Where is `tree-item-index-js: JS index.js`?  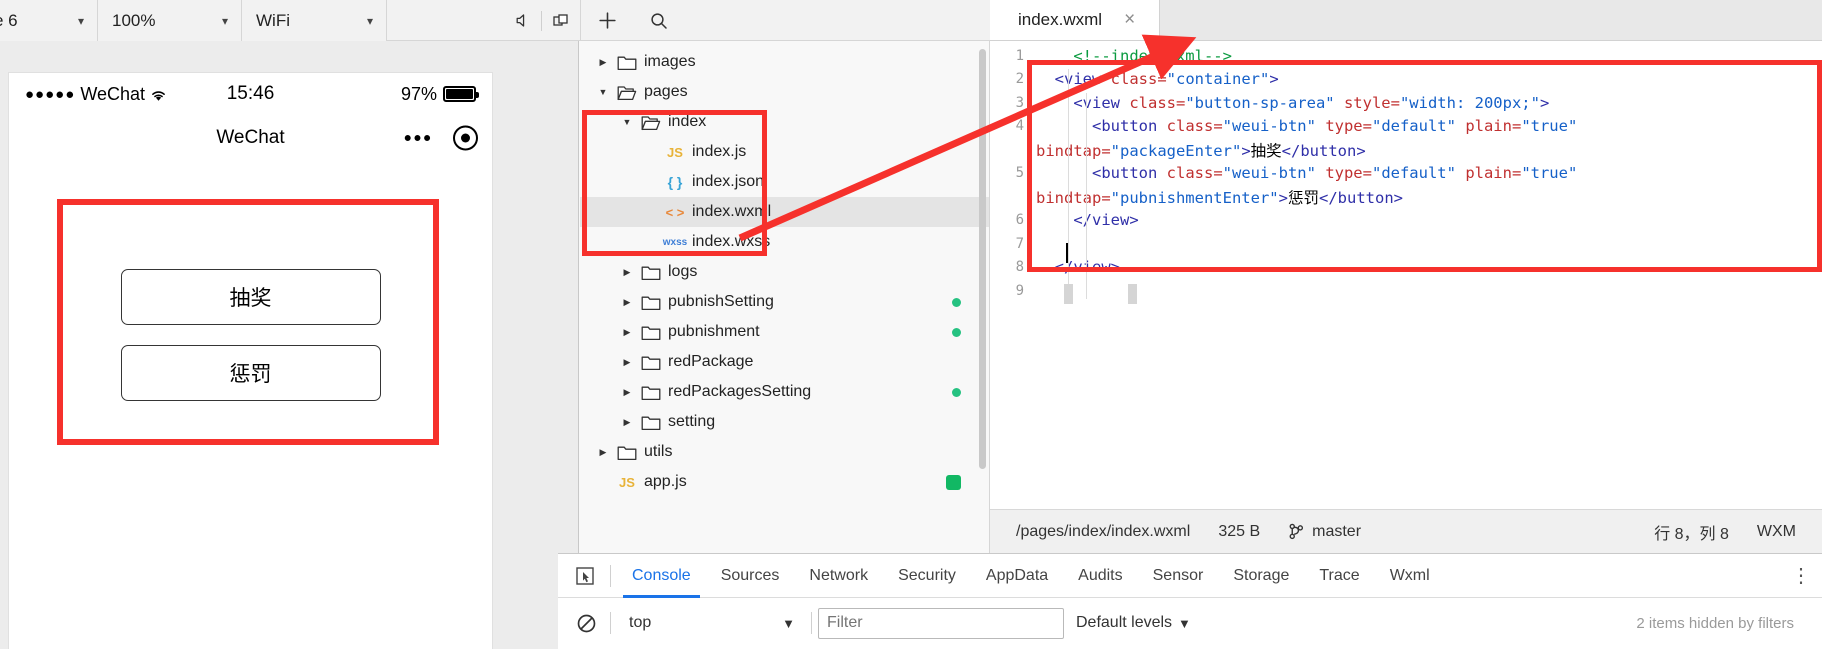
tree-item-index-js: JS index.js is located at coordinates (784, 152).